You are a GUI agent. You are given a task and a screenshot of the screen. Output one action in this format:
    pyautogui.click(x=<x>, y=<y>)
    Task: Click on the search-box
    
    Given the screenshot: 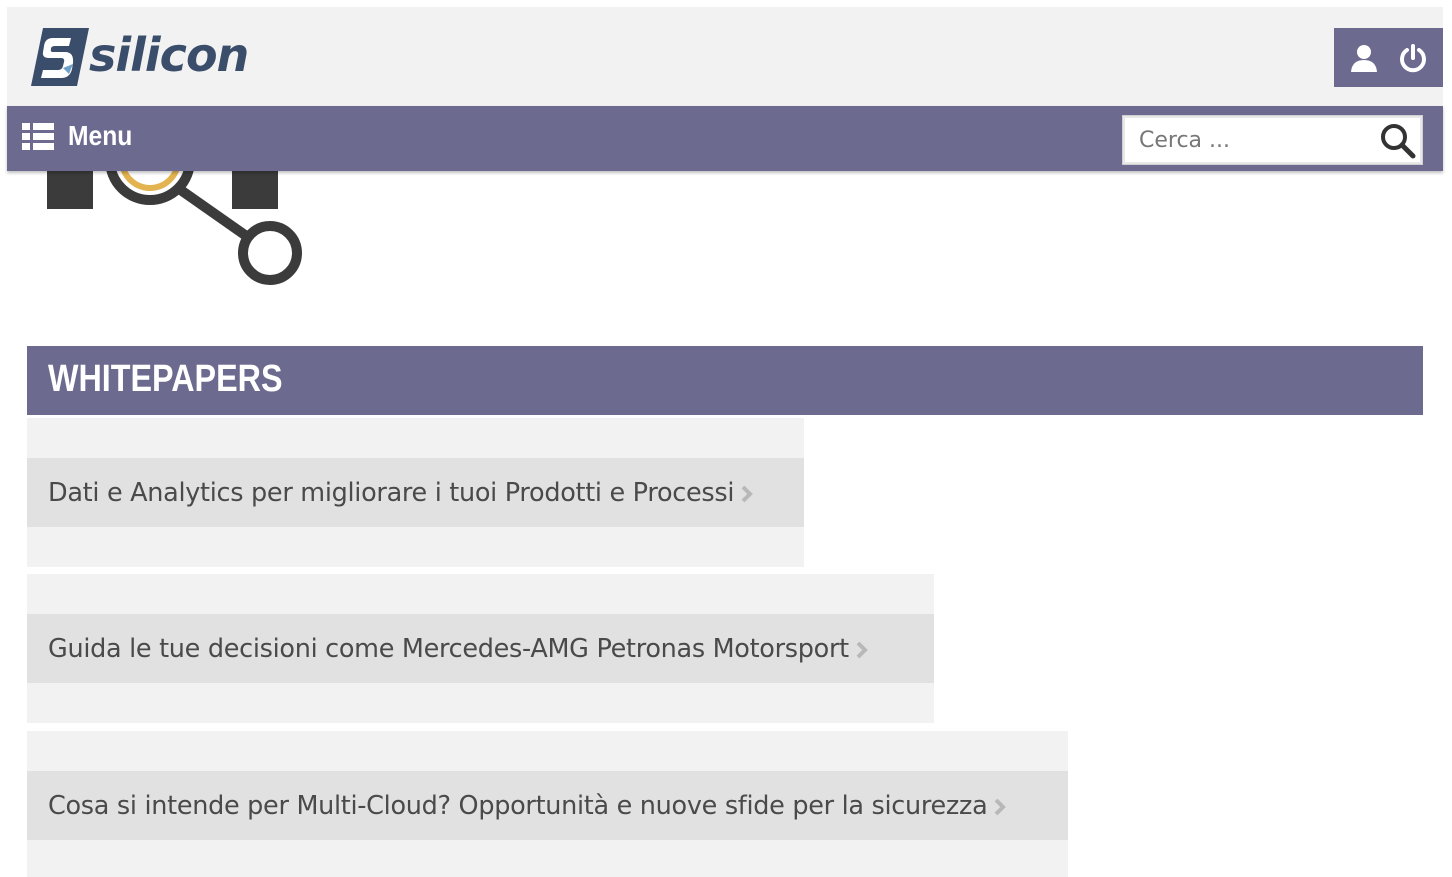 What is the action you would take?
    pyautogui.click(x=1272, y=140)
    